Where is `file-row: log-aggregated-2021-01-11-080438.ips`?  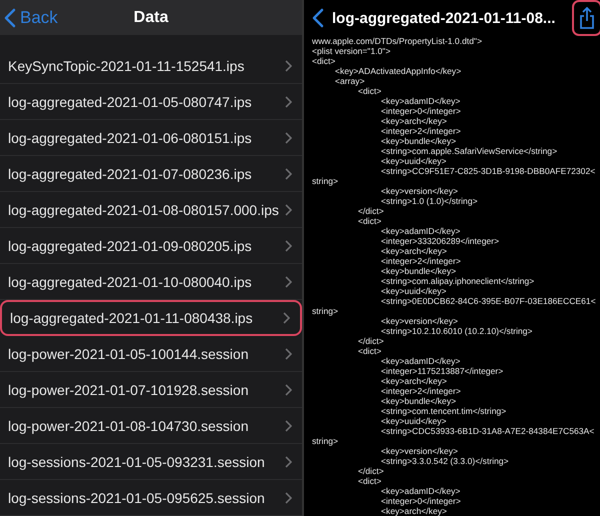
file-row: log-aggregated-2021-01-11-080438.ips is located at coordinates (151, 318).